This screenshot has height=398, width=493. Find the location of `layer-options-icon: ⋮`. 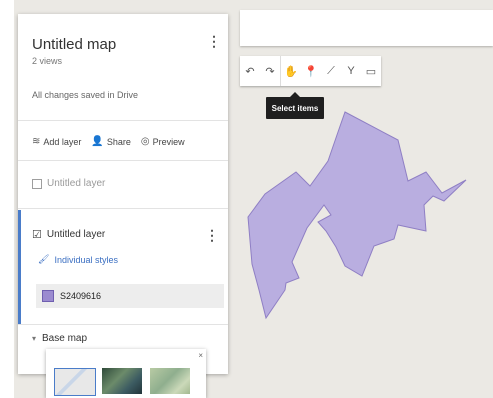

layer-options-icon: ⋮ is located at coordinates (212, 235).